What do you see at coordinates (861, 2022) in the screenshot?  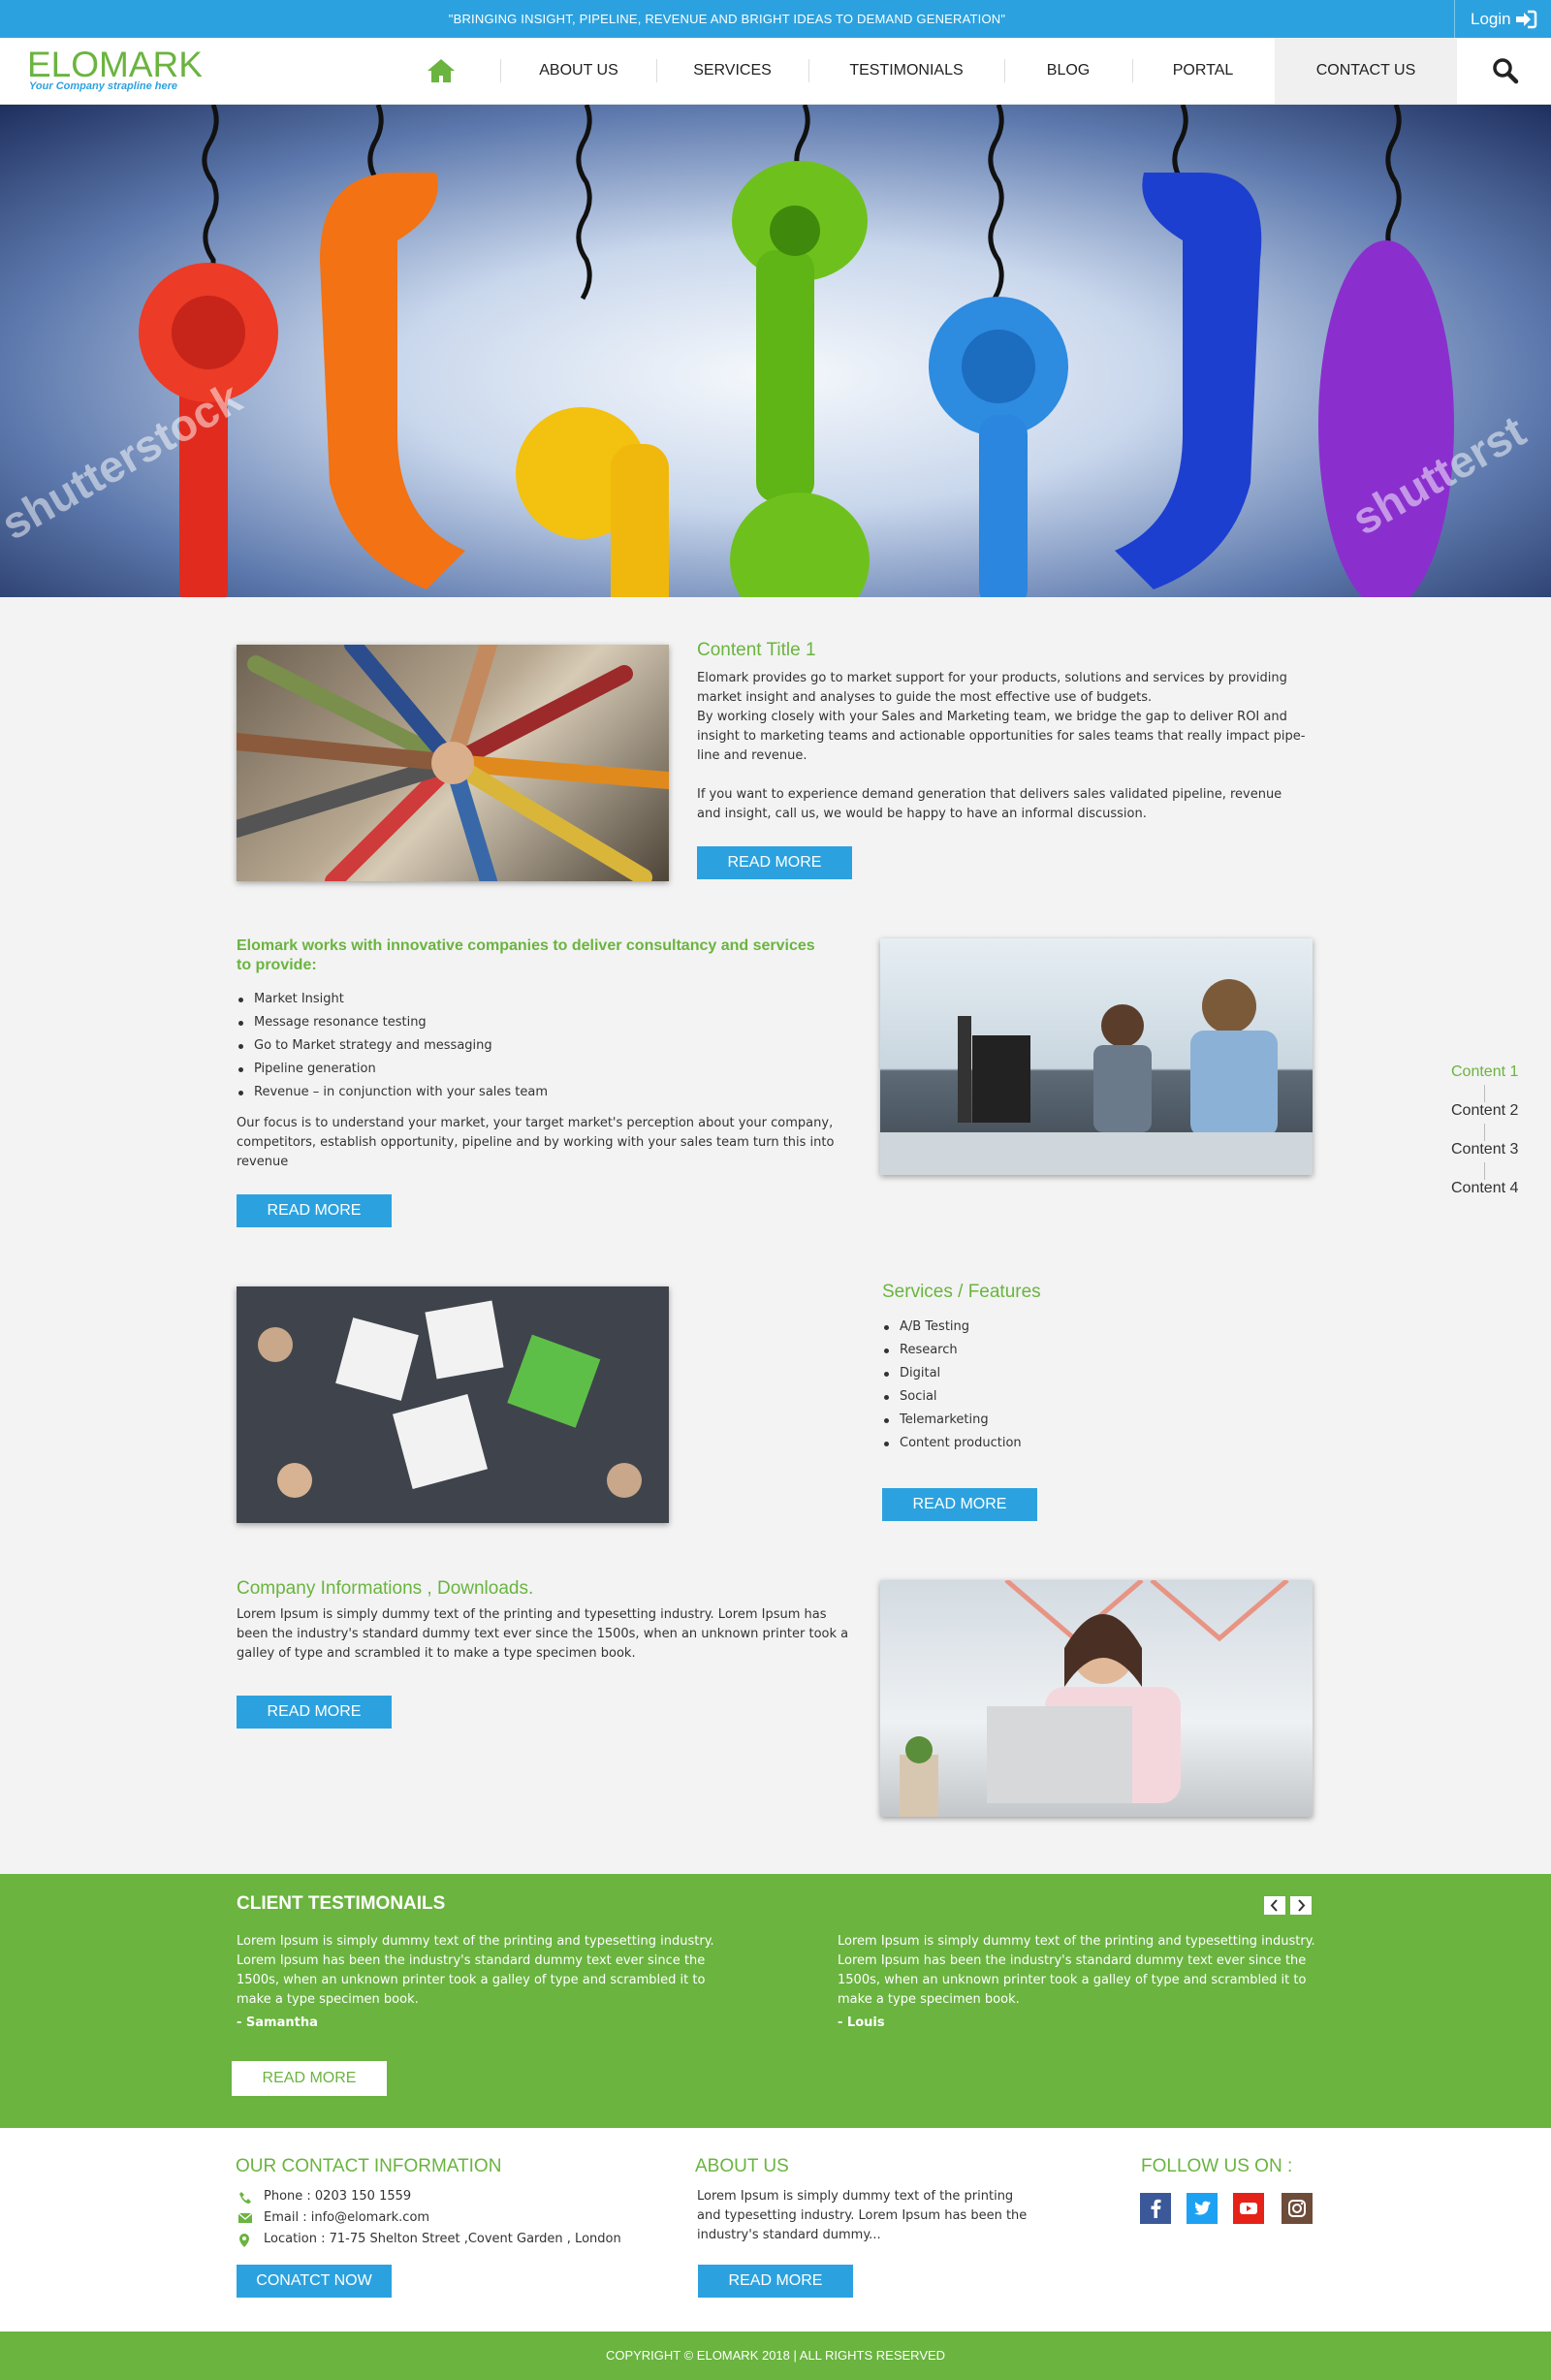 I see `testimonial-author-2: - Louis` at bounding box center [861, 2022].